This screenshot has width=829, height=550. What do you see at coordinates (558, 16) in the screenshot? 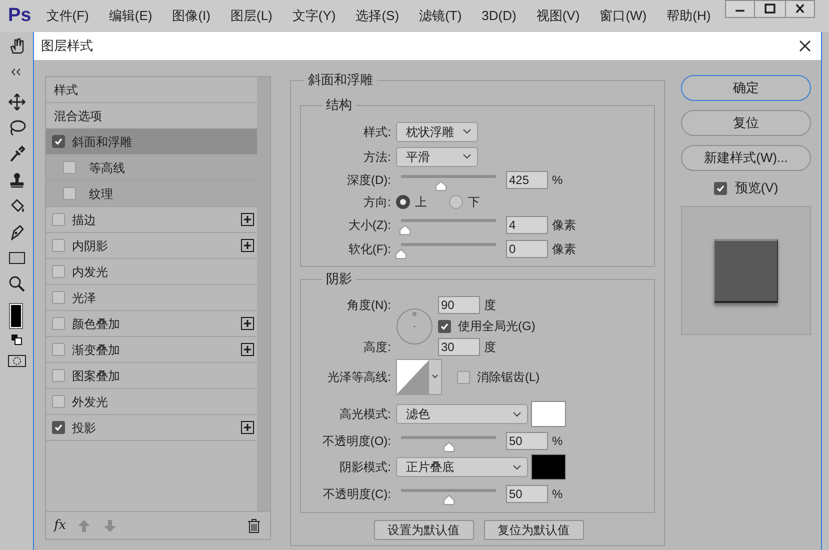
I see `menu-item: 视图(V)` at bounding box center [558, 16].